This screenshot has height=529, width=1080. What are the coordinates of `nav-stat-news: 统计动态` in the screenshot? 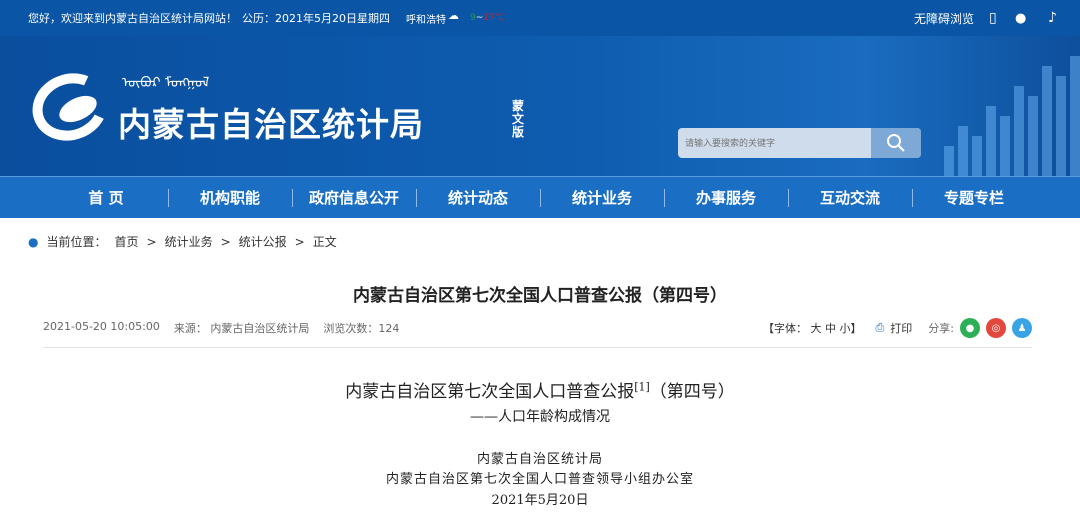 It's located at (478, 197).